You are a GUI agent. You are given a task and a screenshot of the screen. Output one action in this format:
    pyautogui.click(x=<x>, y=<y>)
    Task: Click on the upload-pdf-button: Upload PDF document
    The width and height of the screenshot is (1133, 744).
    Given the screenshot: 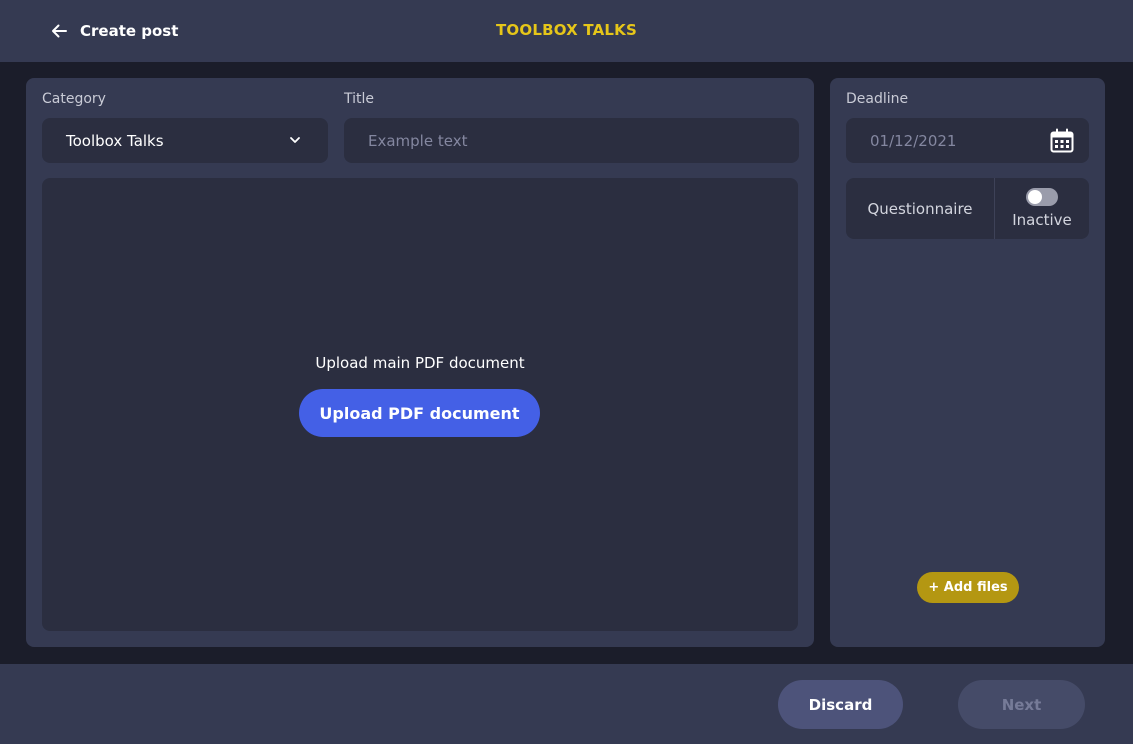 What is the action you would take?
    pyautogui.click(x=419, y=413)
    